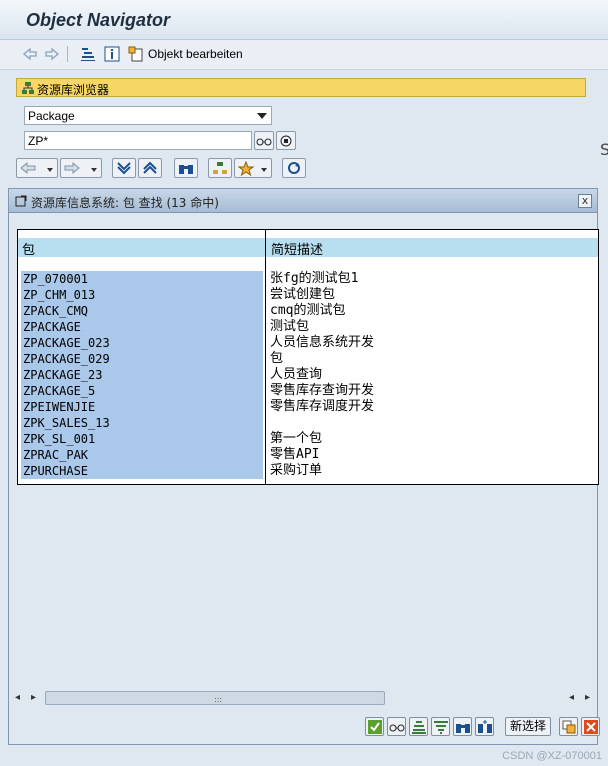  I want to click on checkmark-icon, so click(375, 727).